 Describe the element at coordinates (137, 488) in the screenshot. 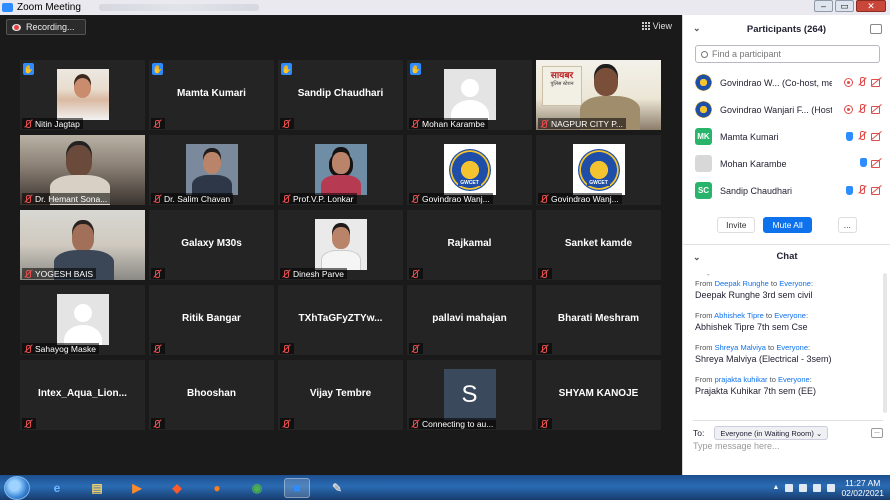

I see `media-player-icon: ▶` at that location.